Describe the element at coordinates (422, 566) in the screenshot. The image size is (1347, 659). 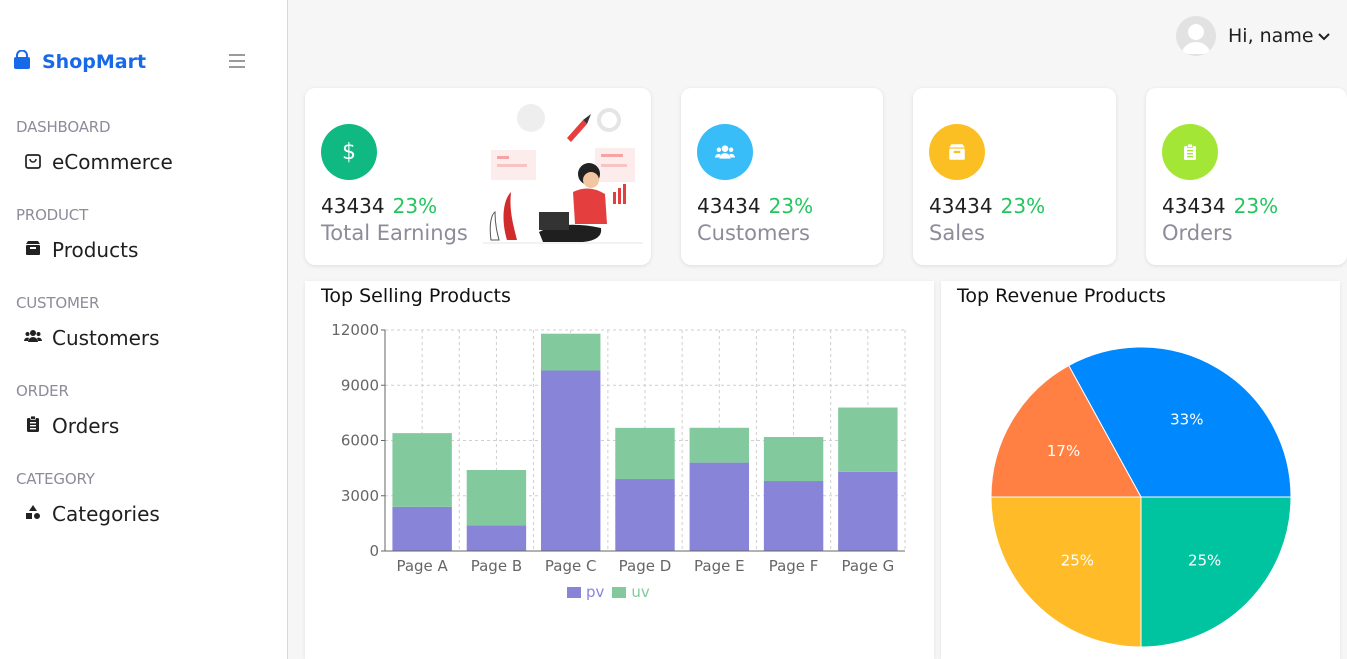
I see `x-tick-label: Page A` at that location.